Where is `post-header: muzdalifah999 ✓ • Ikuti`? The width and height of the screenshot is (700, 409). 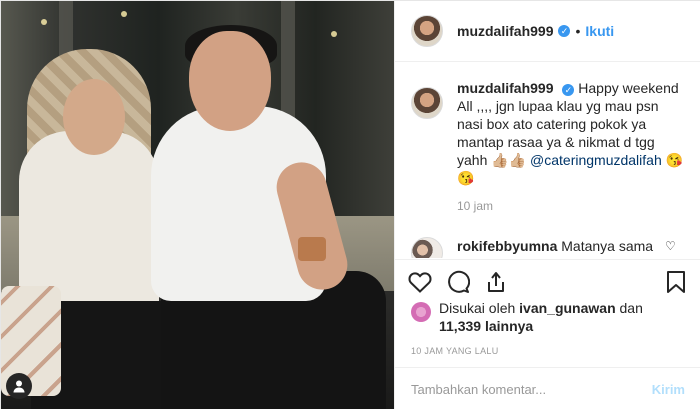
post-header: muzdalifah999 ✓ • Ikuti is located at coordinates (547, 31).